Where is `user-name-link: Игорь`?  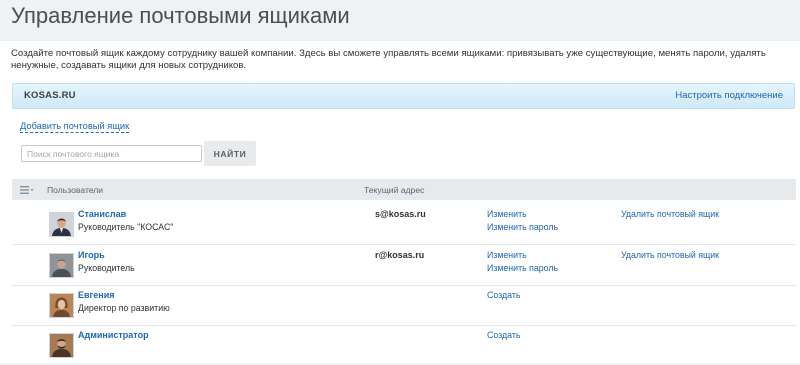
user-name-link: Игорь is located at coordinates (91, 255).